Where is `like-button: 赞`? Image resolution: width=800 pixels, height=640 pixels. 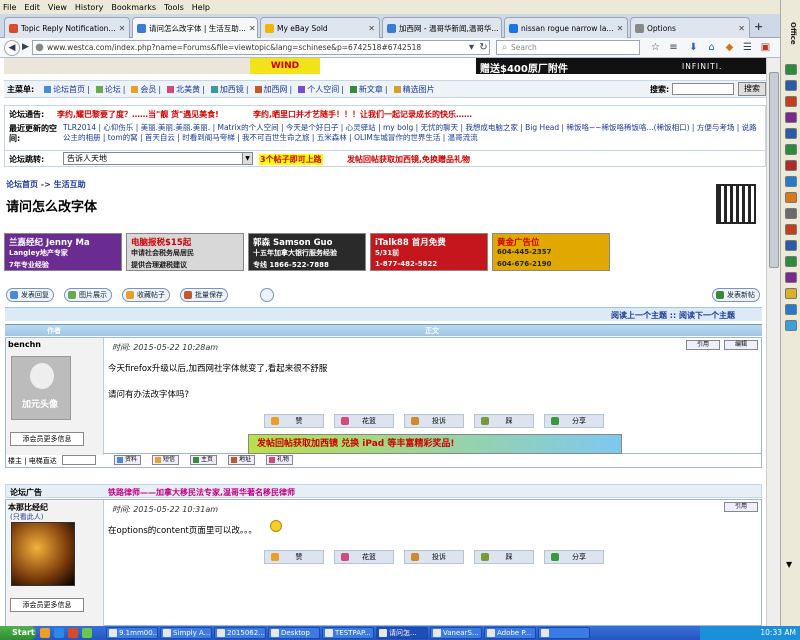 like-button: 赞 is located at coordinates (294, 557).